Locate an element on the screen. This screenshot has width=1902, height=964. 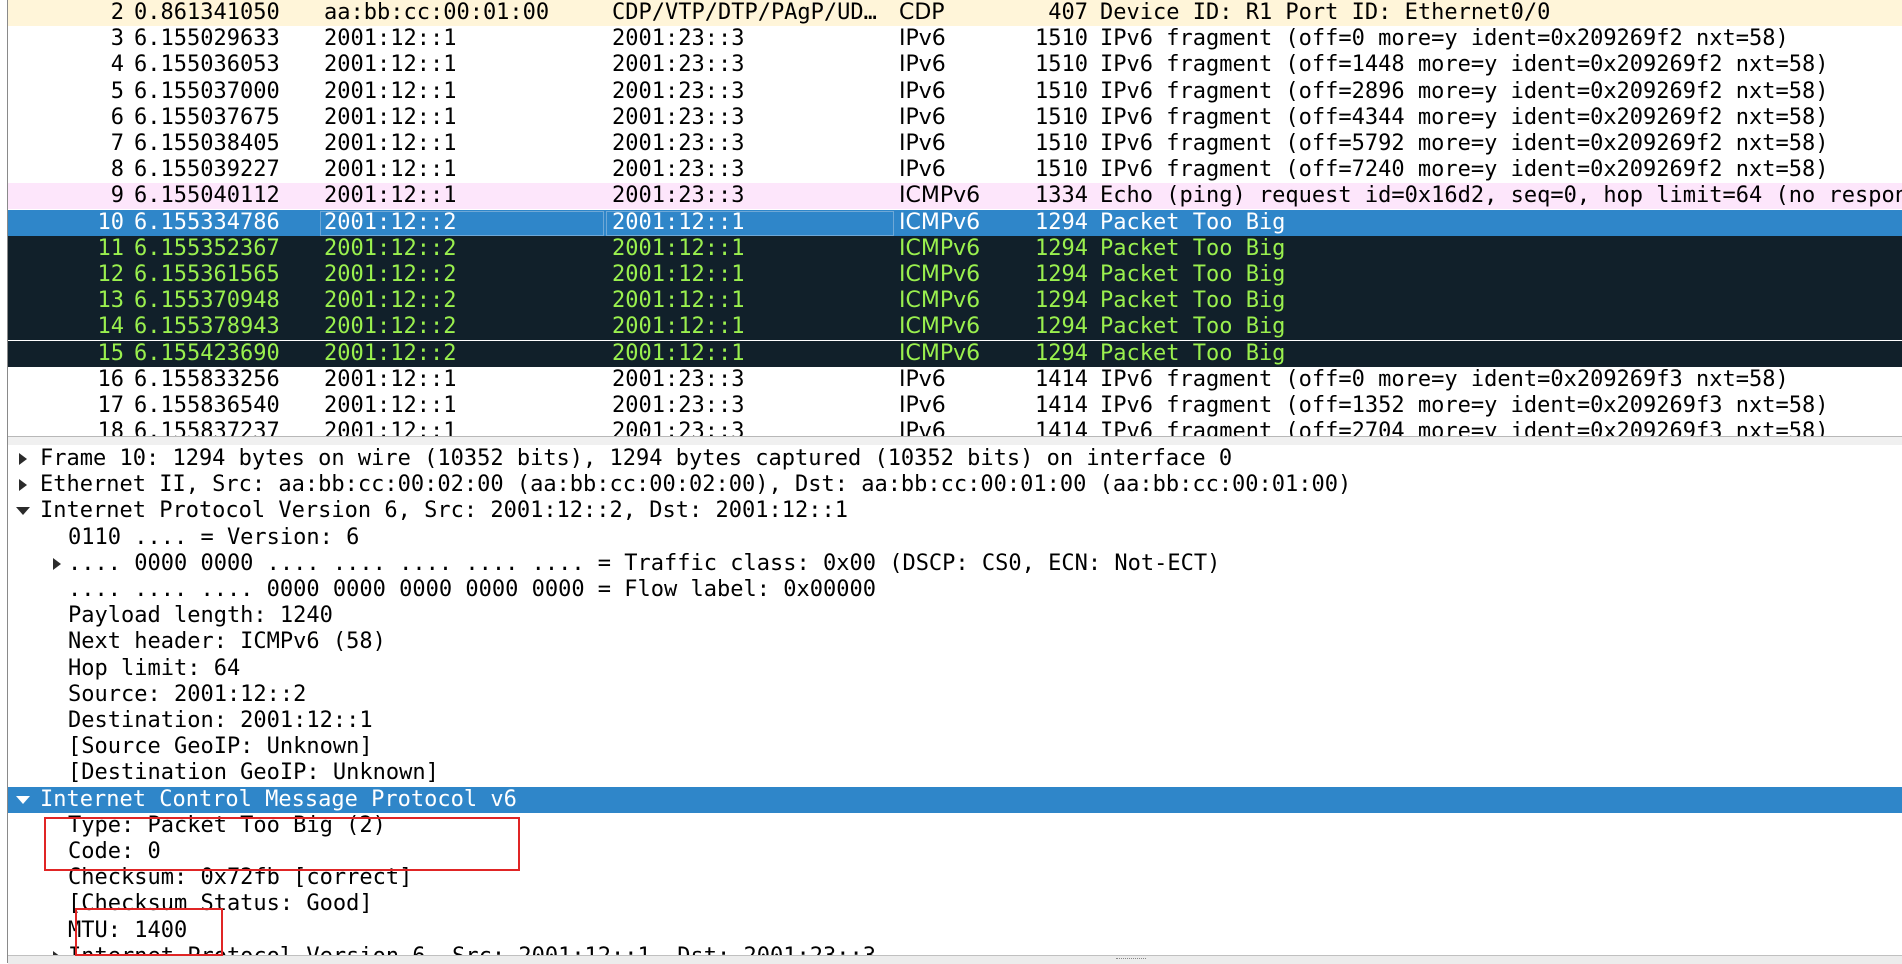
detail-field: [Destination GeoIP: Unknown] is located at coordinates (955, 773).